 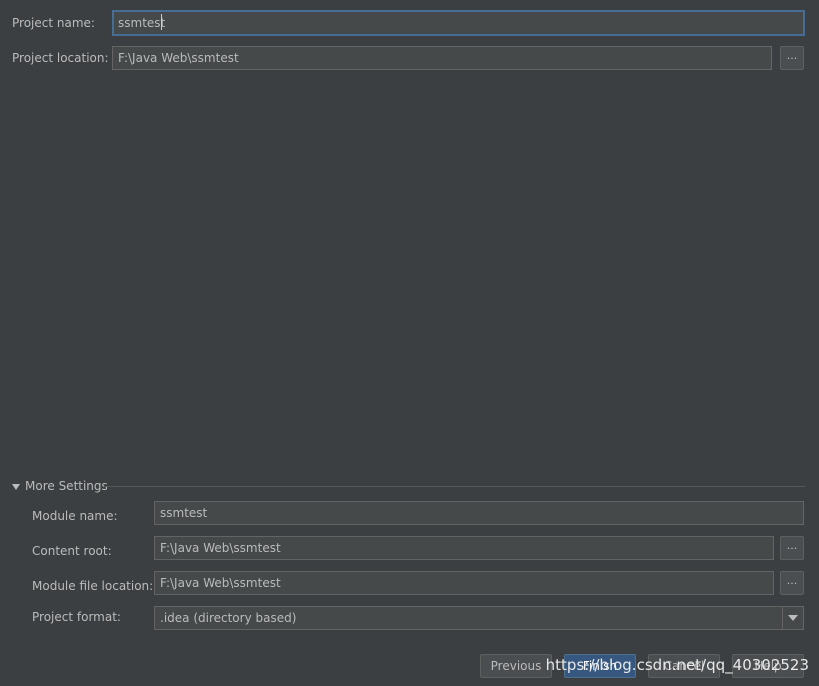 What do you see at coordinates (161, 22) in the screenshot?
I see `text-cursor` at bounding box center [161, 22].